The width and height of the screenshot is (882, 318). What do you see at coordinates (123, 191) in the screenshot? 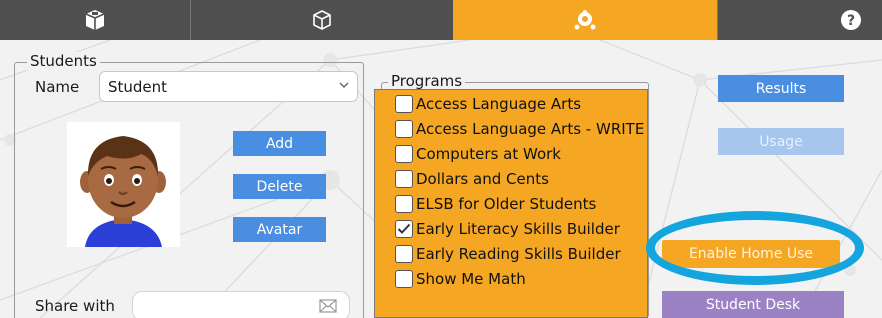
I see `student-avatar-image` at bounding box center [123, 191].